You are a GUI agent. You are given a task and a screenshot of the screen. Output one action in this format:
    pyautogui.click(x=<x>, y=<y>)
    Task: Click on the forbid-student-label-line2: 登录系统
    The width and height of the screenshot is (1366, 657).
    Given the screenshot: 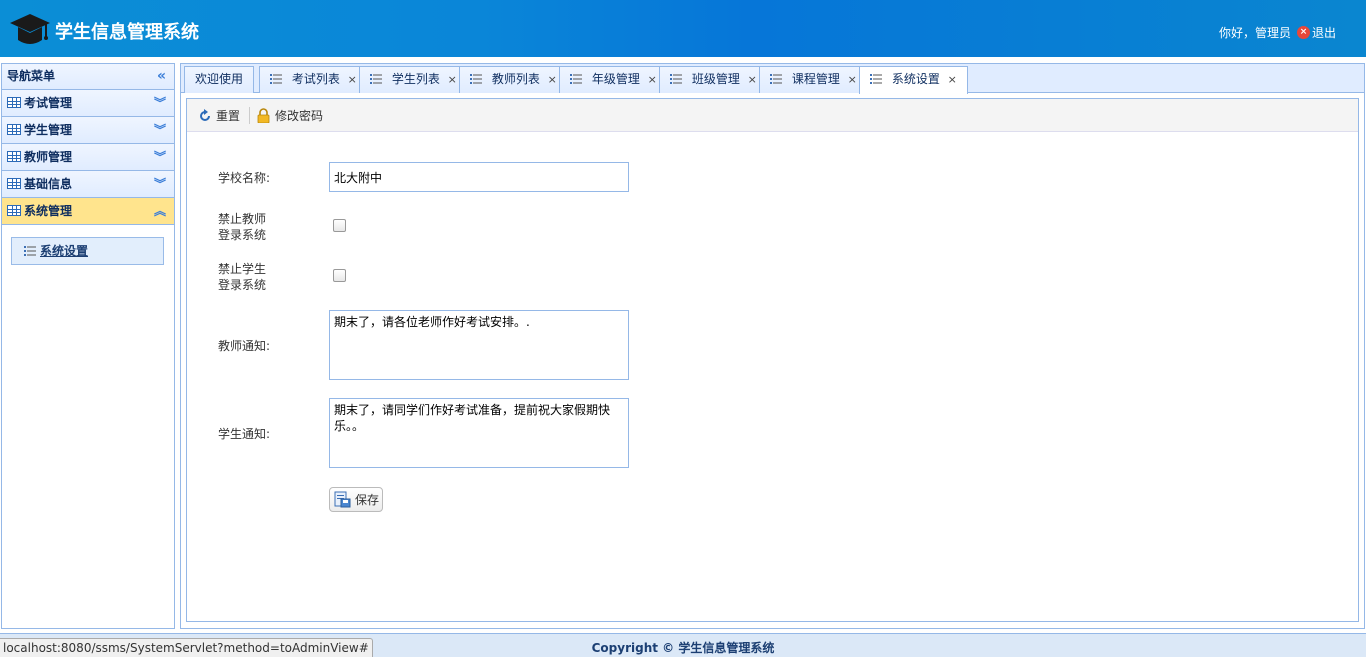 What is the action you would take?
    pyautogui.click(x=242, y=285)
    